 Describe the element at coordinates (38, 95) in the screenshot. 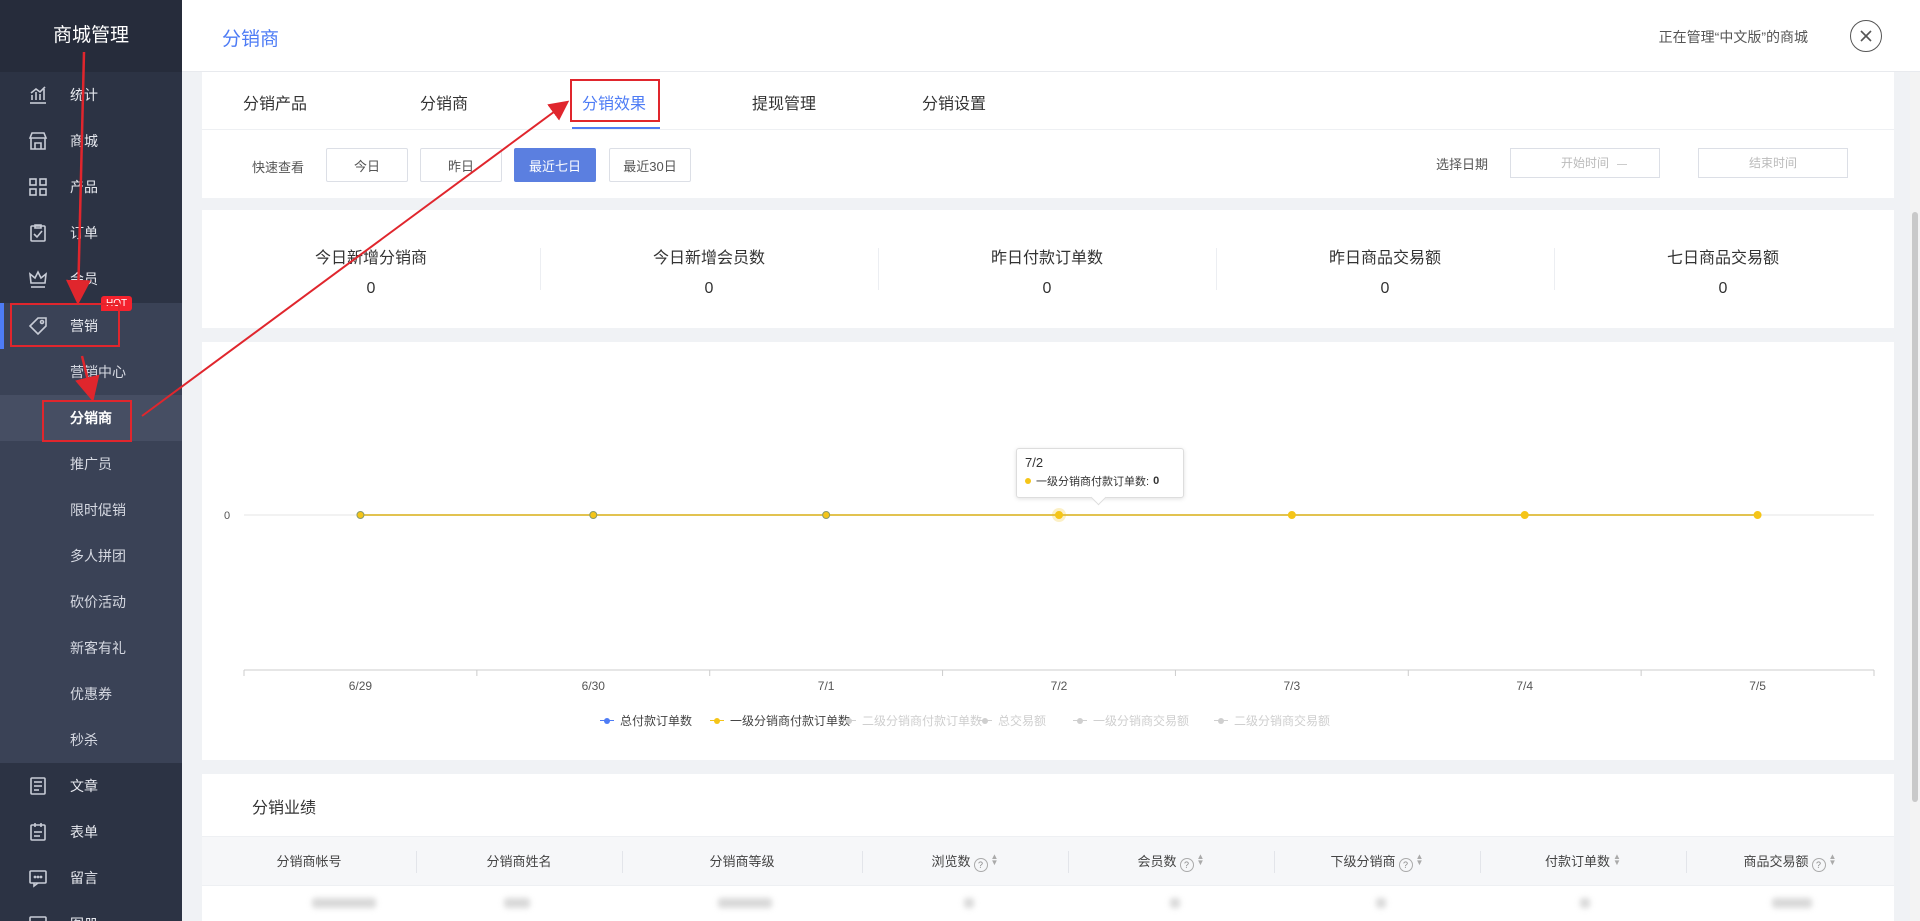

I see `chart-icon` at that location.